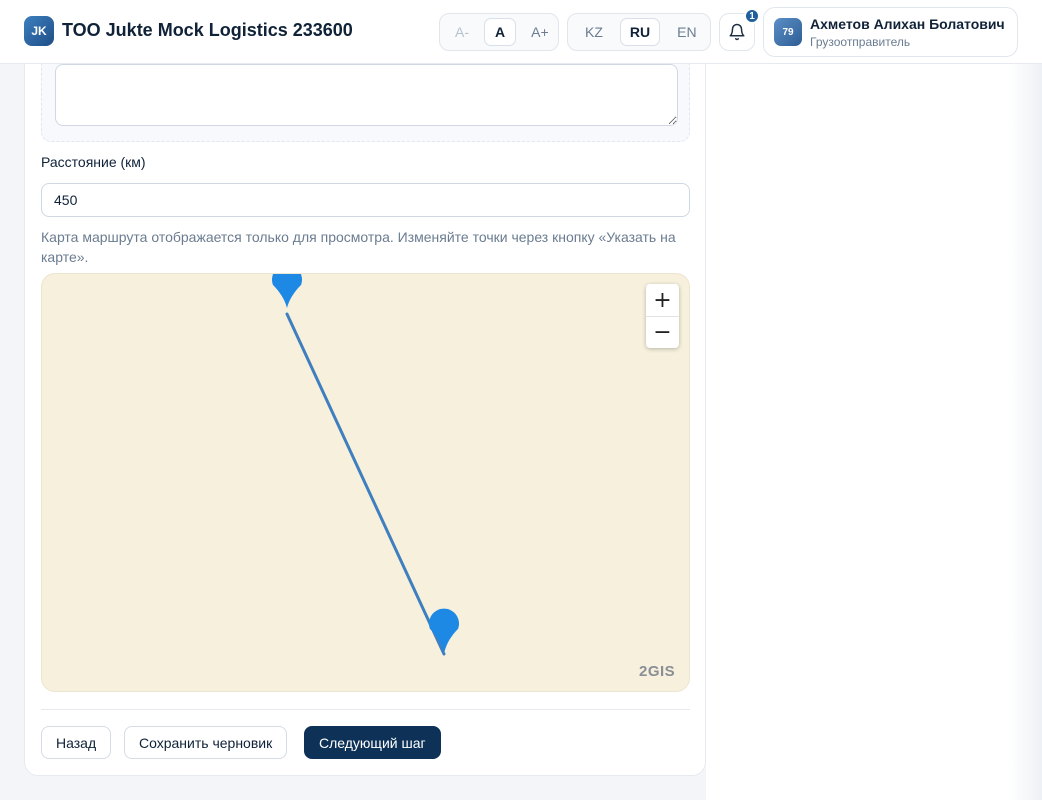 This screenshot has height=800, width=1042. I want to click on font-normal-button: A, so click(500, 32).